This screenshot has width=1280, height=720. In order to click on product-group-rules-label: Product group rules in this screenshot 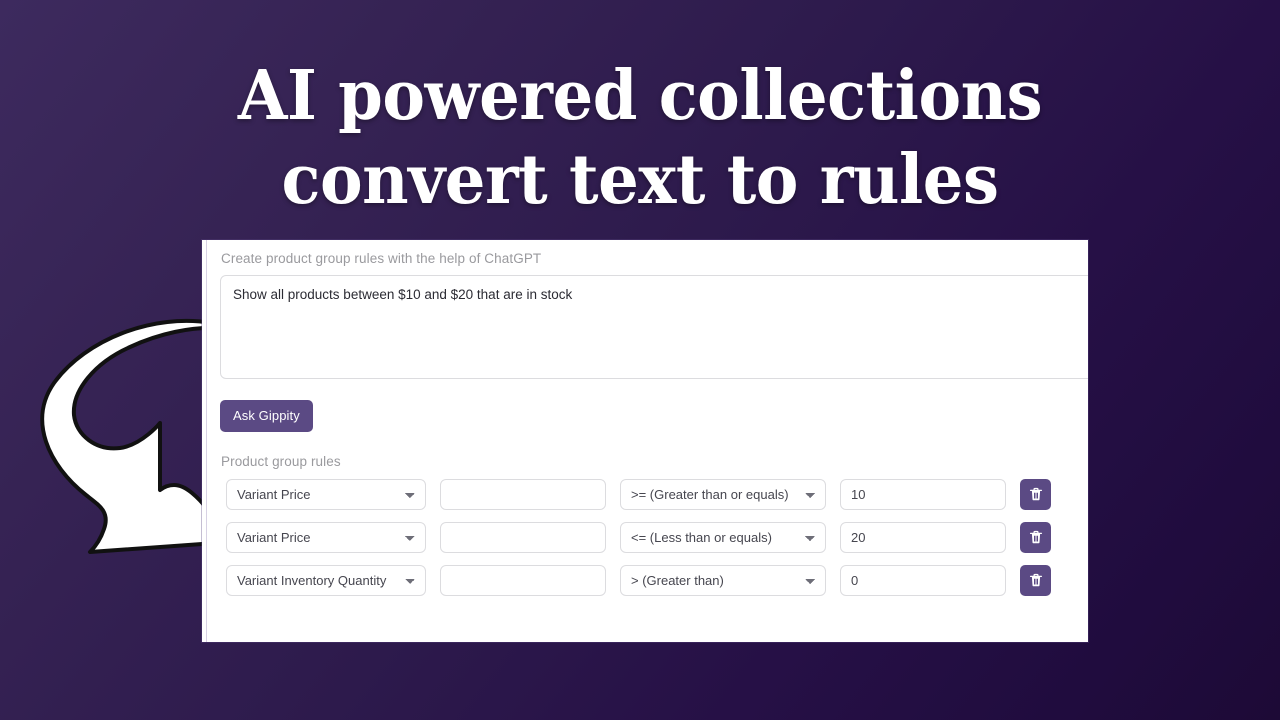, I will do `click(281, 461)`.